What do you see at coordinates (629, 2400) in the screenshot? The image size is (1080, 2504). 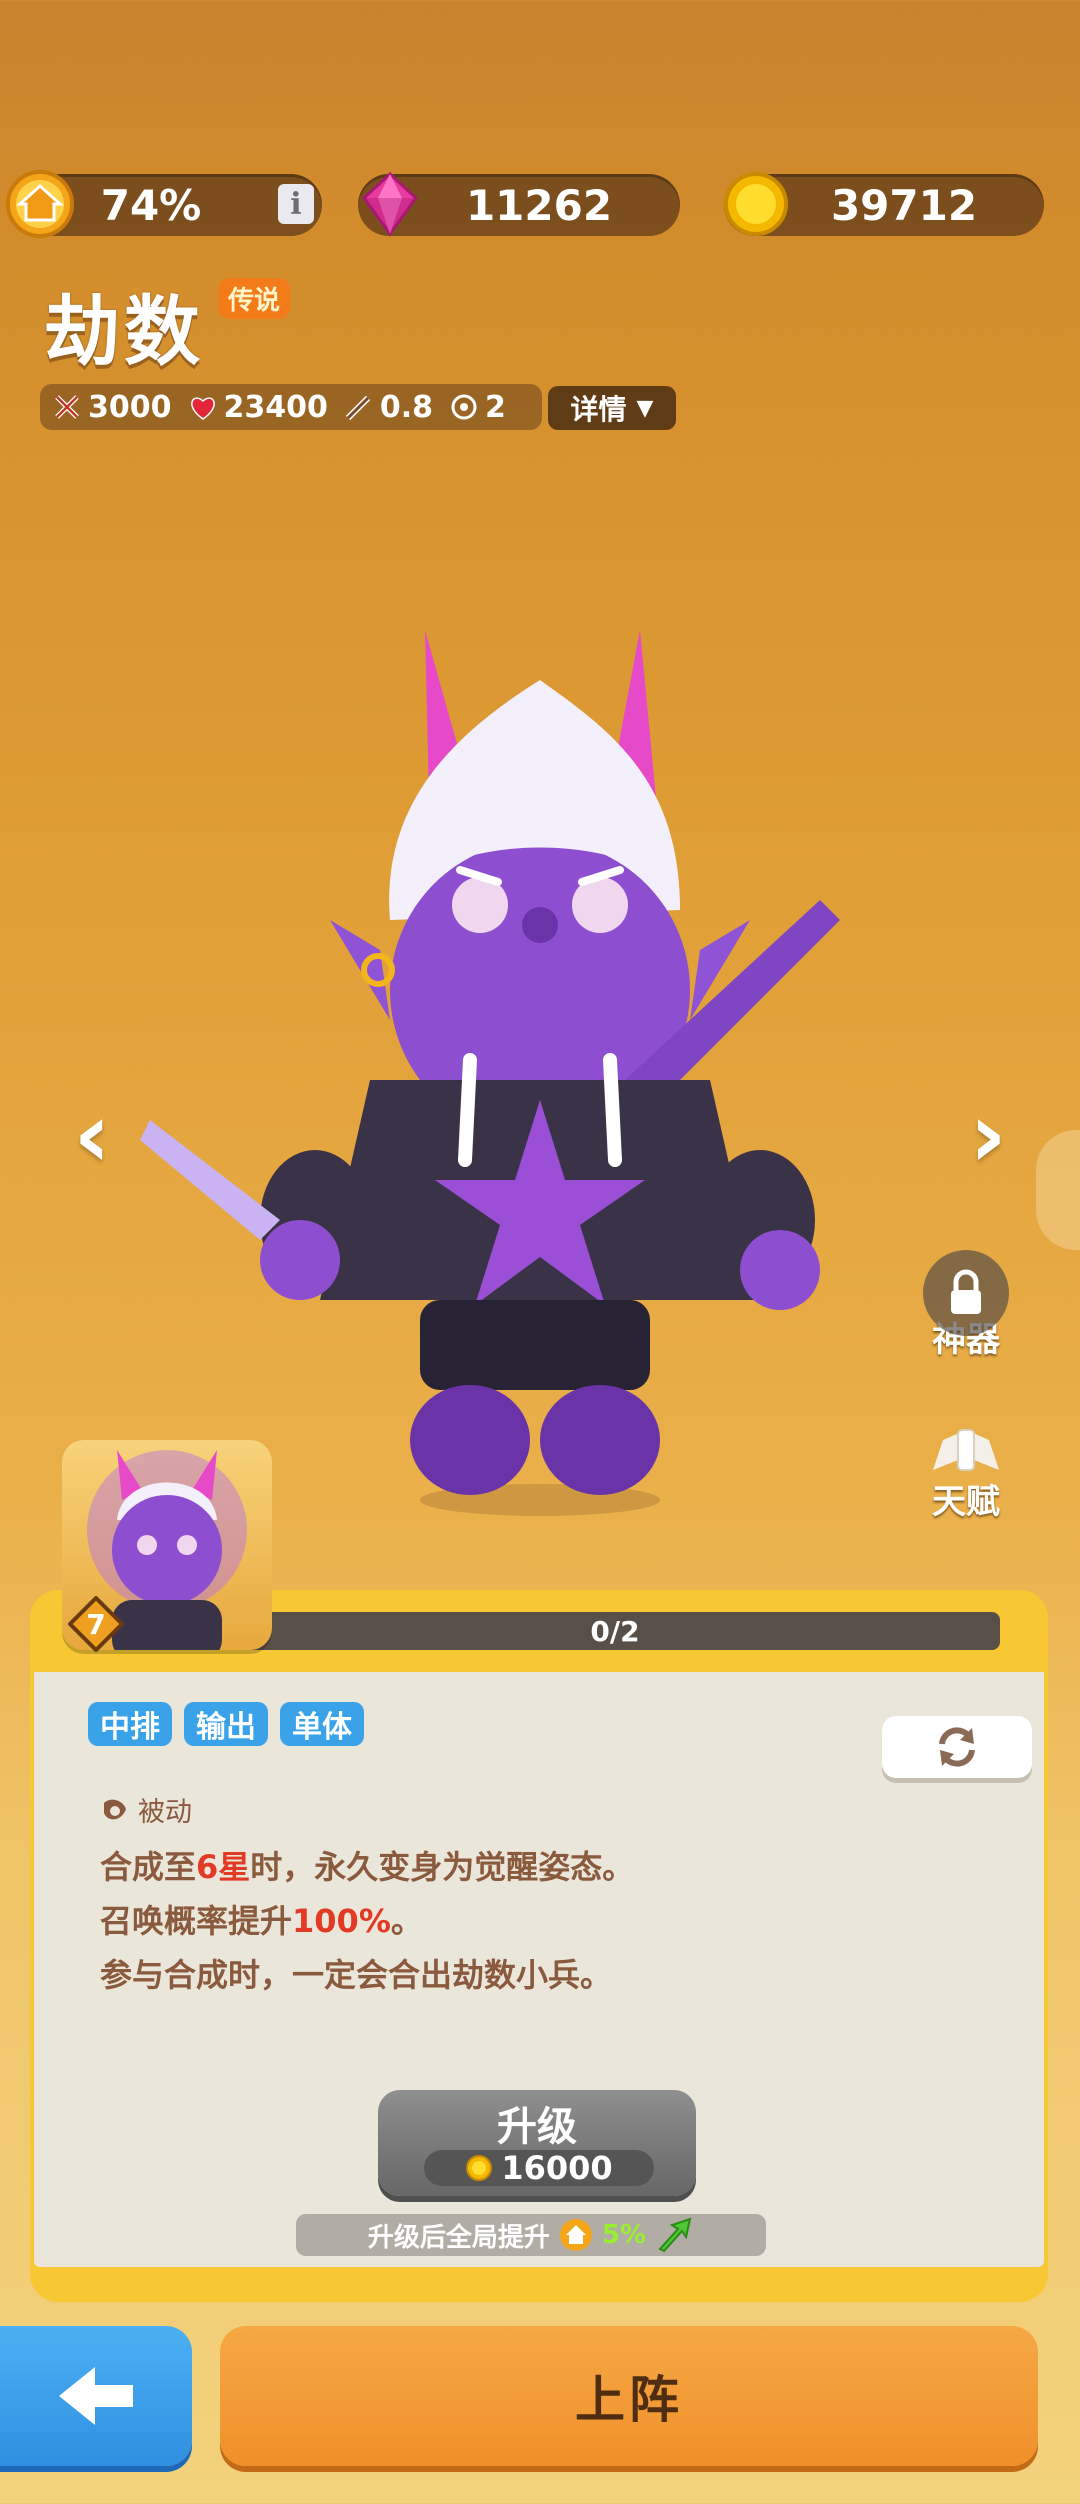 I see `deploy-label: 上阵` at bounding box center [629, 2400].